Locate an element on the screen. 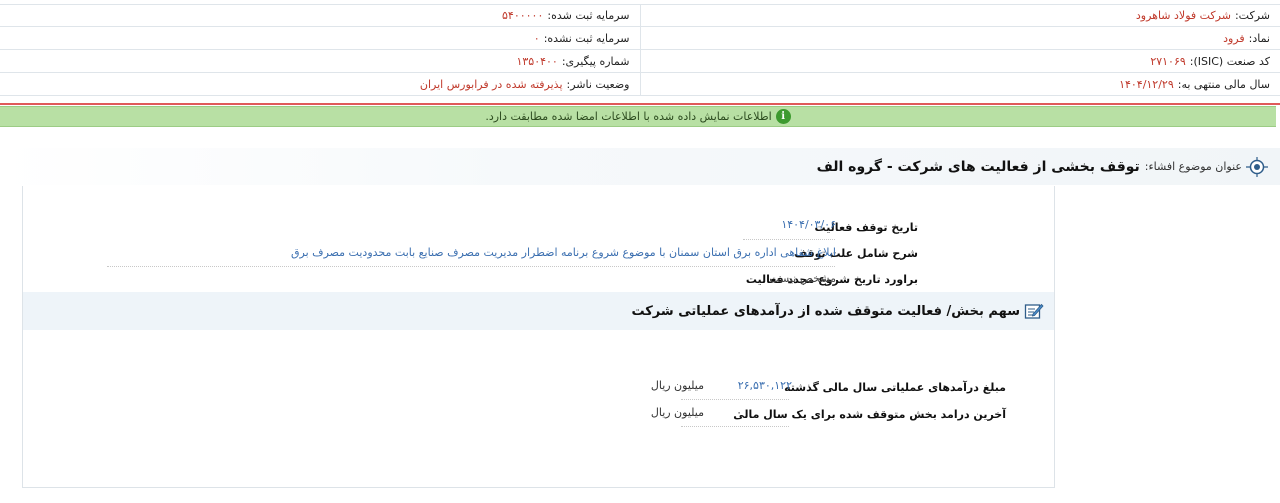 Image resolution: width=1280 pixels, height=503 pixels. fiscal-value: ۱۴۰۴/۱۲/۲۹ is located at coordinates (1146, 84).